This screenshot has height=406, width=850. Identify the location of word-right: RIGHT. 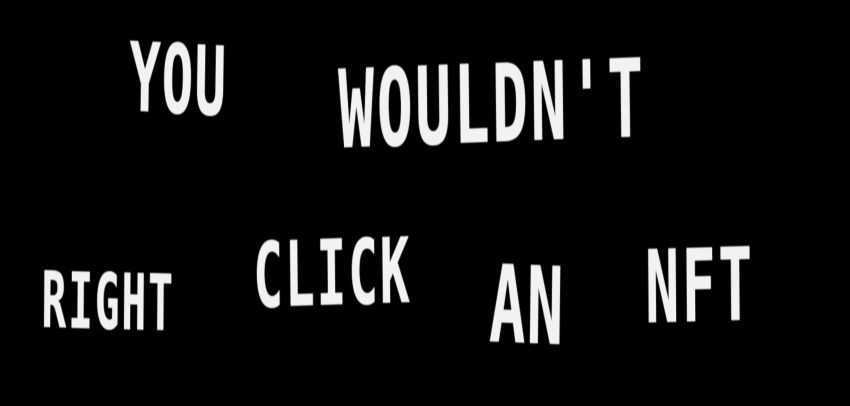
(108, 303).